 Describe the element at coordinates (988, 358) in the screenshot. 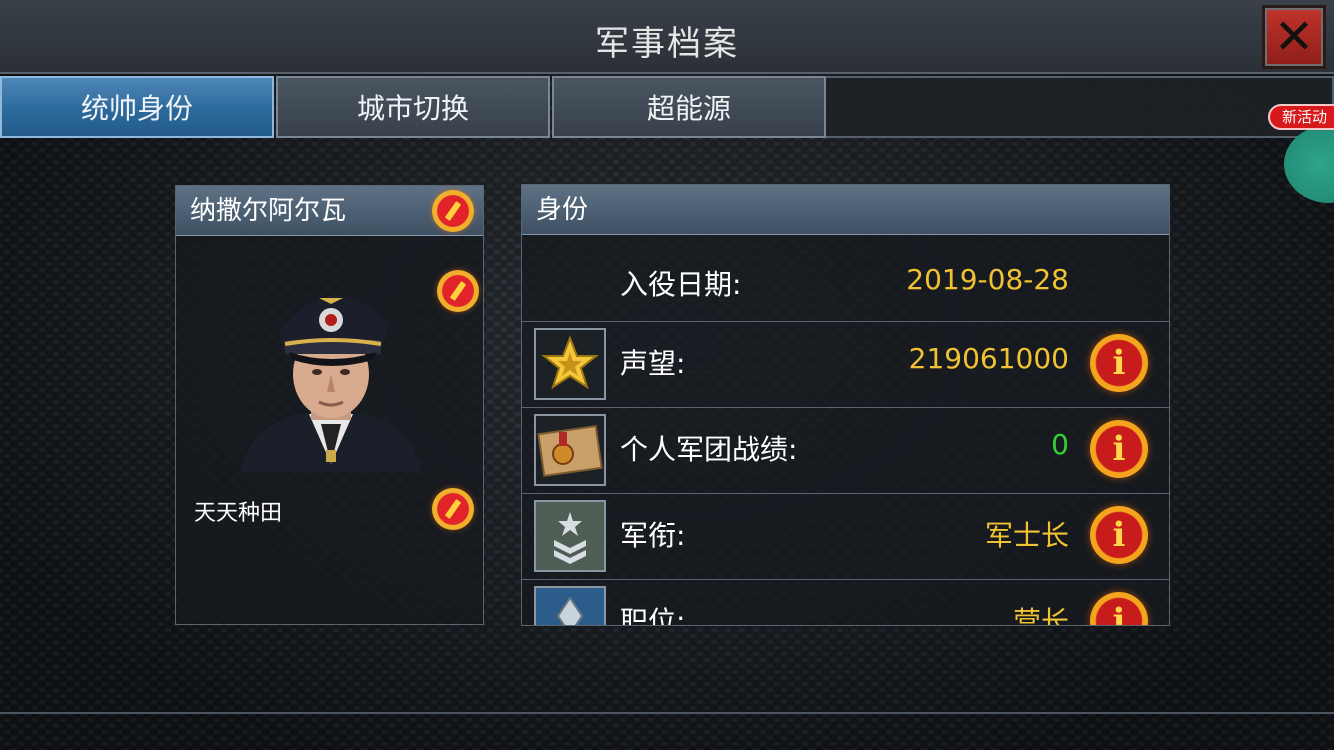

I see `prestige-value: 219061000` at that location.